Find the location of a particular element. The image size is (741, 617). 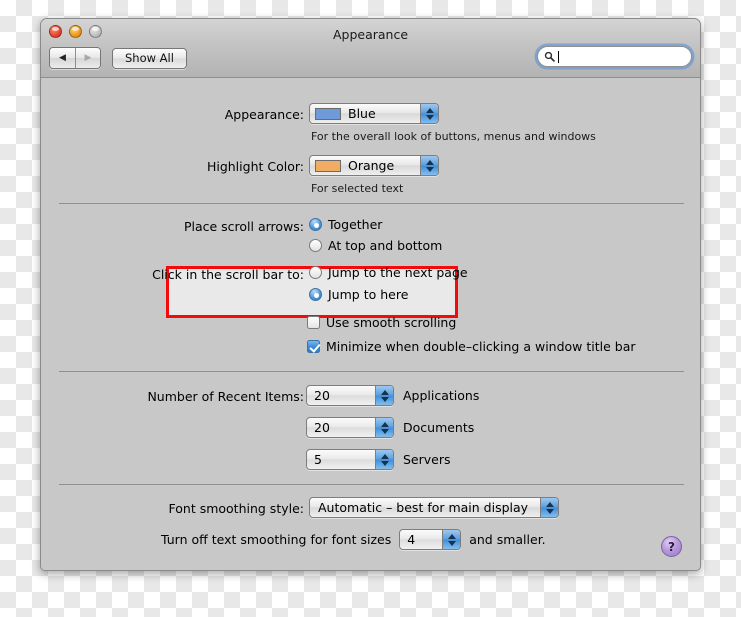

toolbar-nav-row: ◀ ▶ Show All is located at coordinates (118, 58).